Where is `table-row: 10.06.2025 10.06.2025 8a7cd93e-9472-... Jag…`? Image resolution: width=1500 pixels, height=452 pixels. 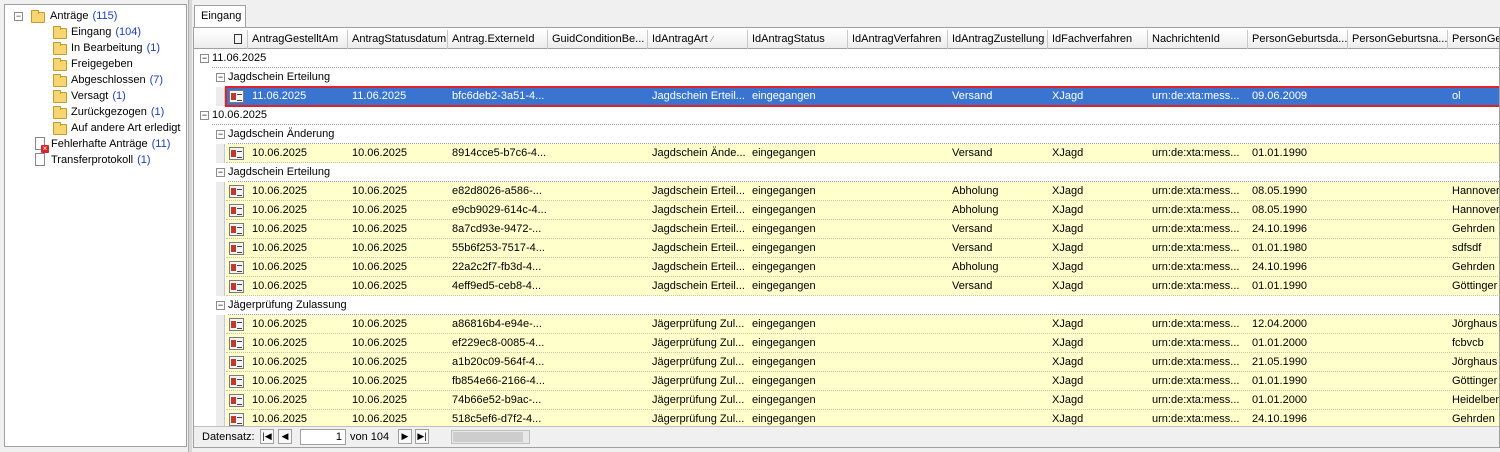
table-row: 10.06.2025 10.06.2025 8a7cd93e-9472-... Jag… is located at coordinates (862, 229).